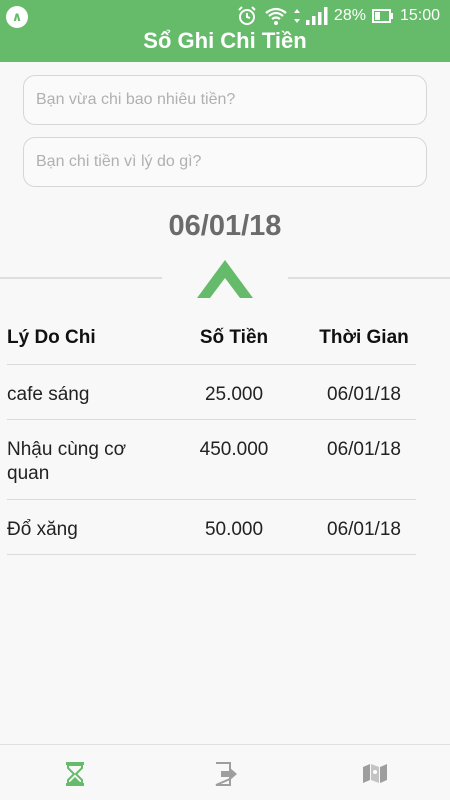 Image resolution: width=450 pixels, height=800 pixels. I want to click on row-amount: 50.000, so click(234, 529).